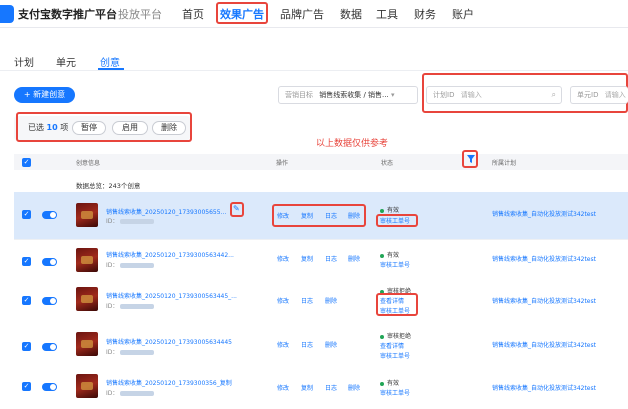  Describe the element at coordinates (399, 336) in the screenshot. I see `status-label: 审核拒绝` at that location.